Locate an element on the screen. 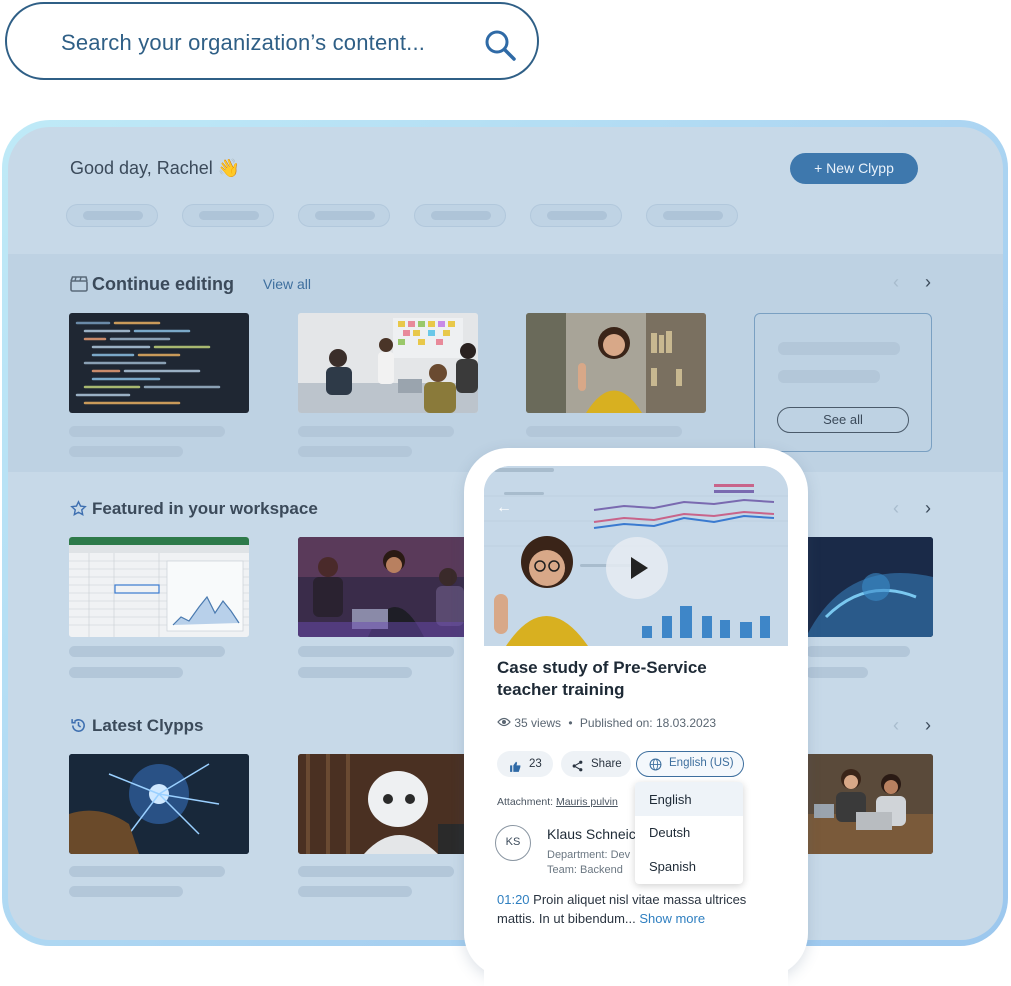 The width and height of the screenshot is (1011, 986). section-title-featured: Featured in your workspace is located at coordinates (205, 508).